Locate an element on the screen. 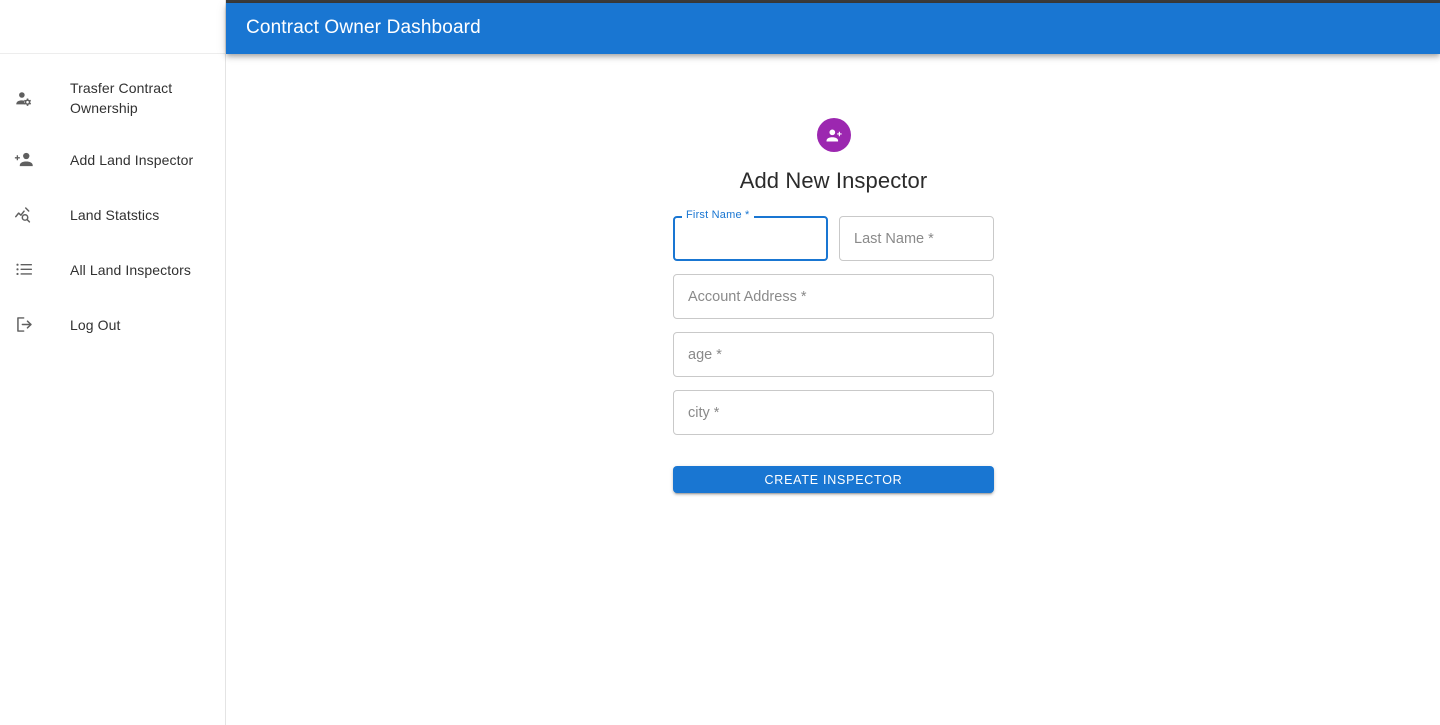 The width and height of the screenshot is (1440, 725). city-field-row is located at coordinates (833, 413).